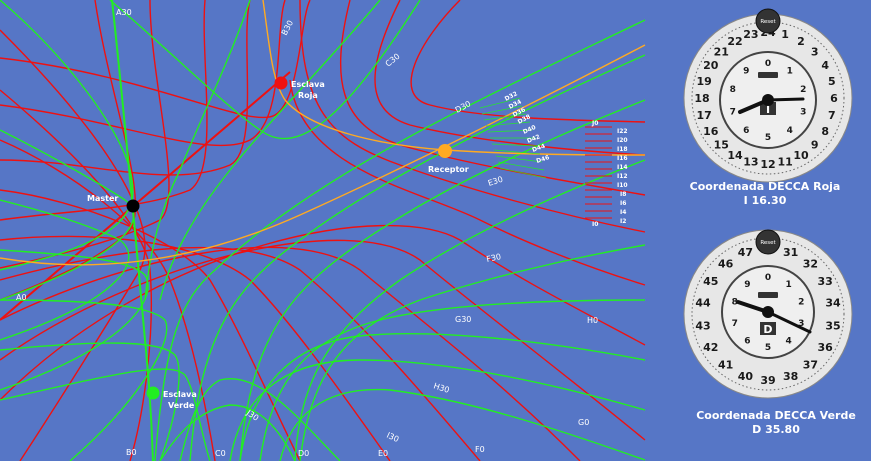 This screenshot has width=871, height=461. What do you see at coordinates (623, 194) in the screenshot?
I see `lane-label: I8` at bounding box center [623, 194].